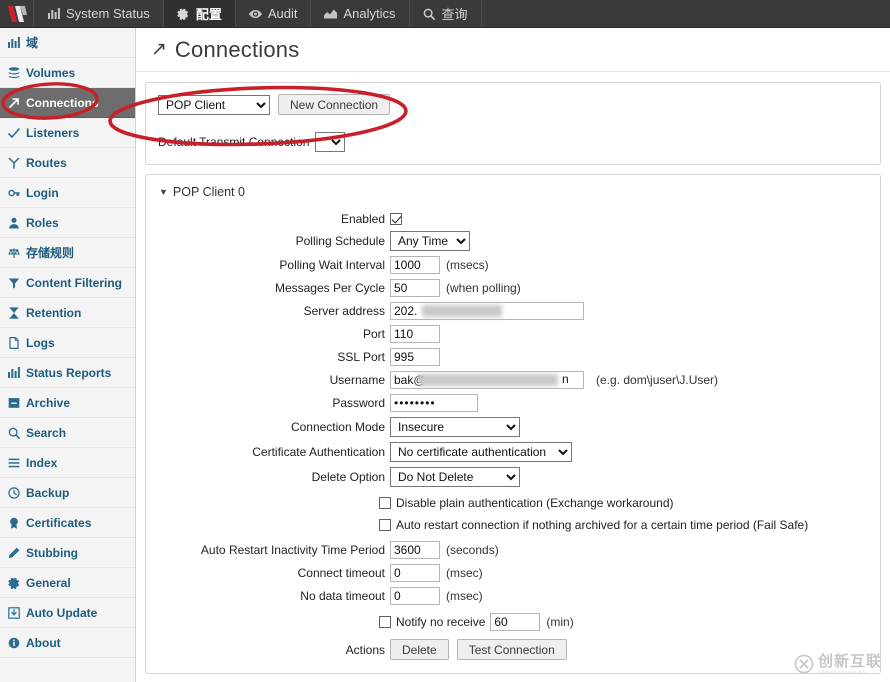 The height and width of the screenshot is (682, 890). Describe the element at coordinates (487, 311) in the screenshot. I see `server-address-input` at that location.